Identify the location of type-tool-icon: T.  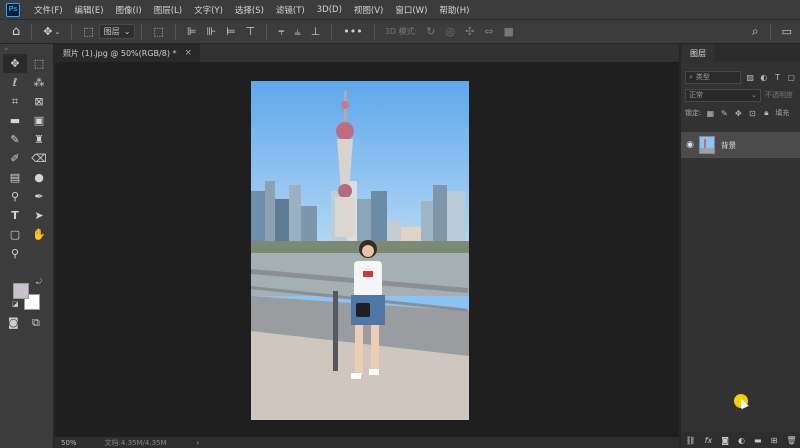
(15, 215).